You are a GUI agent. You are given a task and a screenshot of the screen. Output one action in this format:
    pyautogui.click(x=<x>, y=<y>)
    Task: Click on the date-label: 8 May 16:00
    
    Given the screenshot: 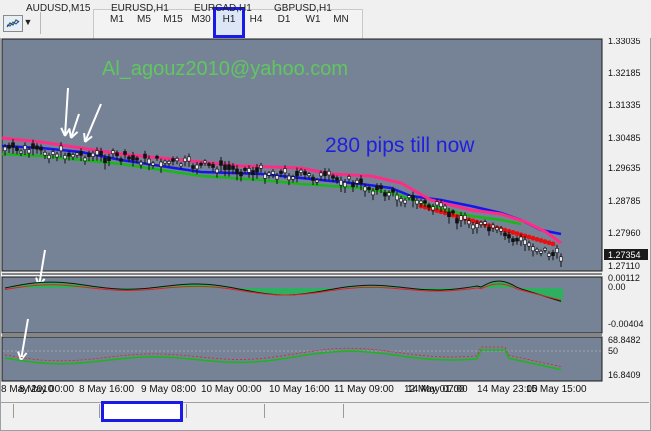 What is the action you would take?
    pyautogui.click(x=107, y=389)
    